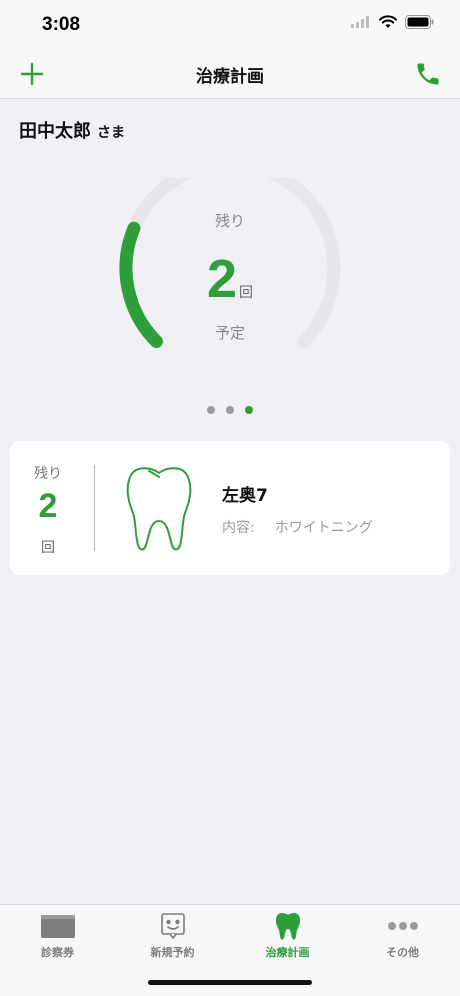 Image resolution: width=460 pixels, height=996 pixels. What do you see at coordinates (111, 133) in the screenshot?
I see `patient-honorific: さま` at bounding box center [111, 133].